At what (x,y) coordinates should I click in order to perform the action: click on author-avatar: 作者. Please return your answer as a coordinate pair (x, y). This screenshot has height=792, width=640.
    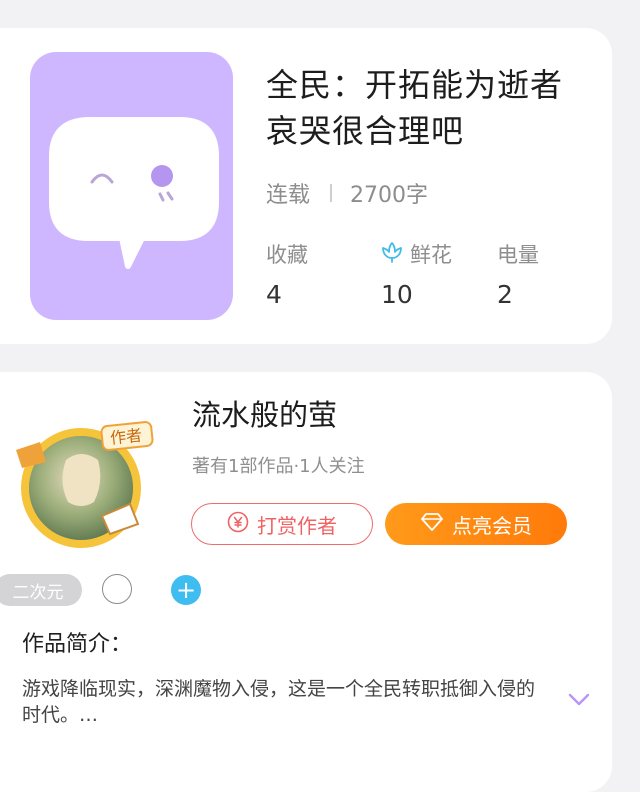
    Looking at the image, I should click on (81, 485).